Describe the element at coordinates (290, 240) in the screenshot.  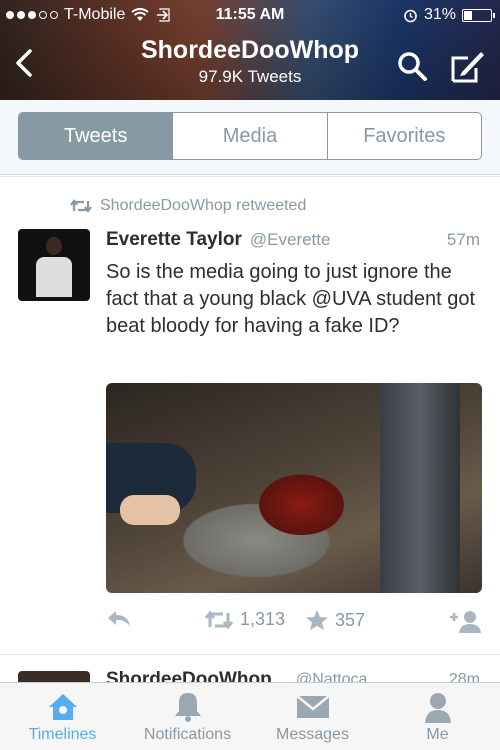
I see `author-handle: @Everette` at that location.